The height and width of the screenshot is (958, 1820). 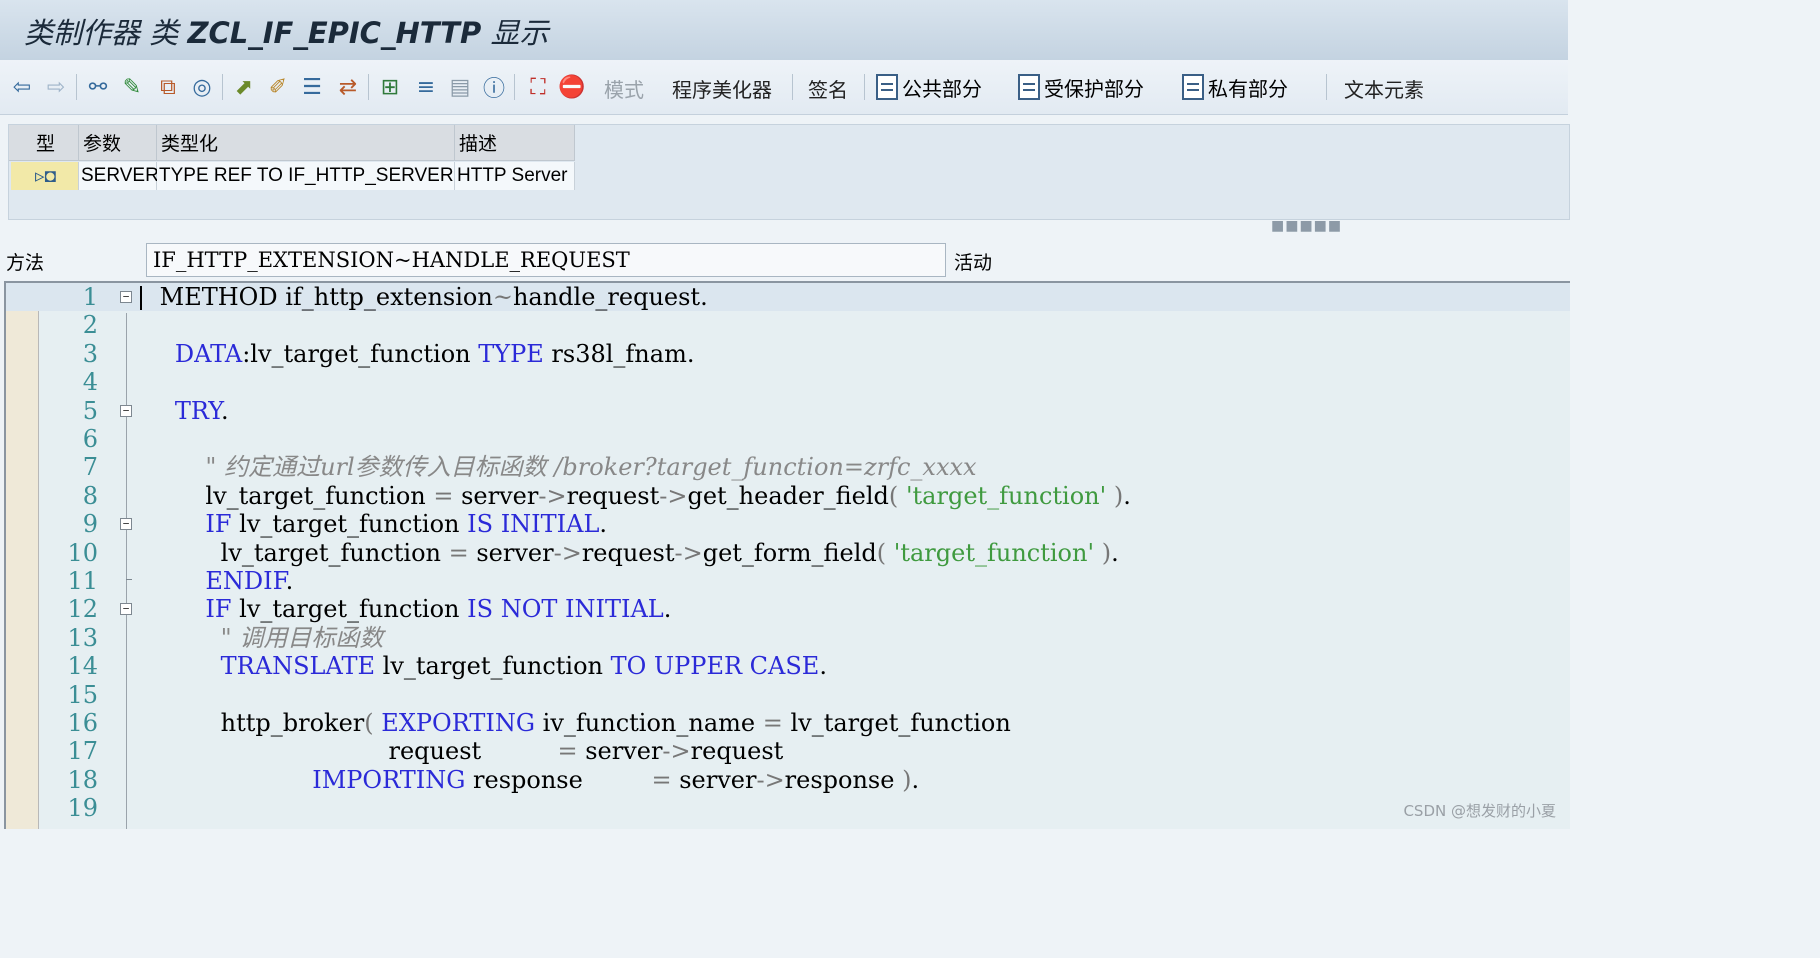 What do you see at coordinates (411, 609) in the screenshot?
I see `code-text: IF lv_target_function IS NOT INITIAL.` at bounding box center [411, 609].